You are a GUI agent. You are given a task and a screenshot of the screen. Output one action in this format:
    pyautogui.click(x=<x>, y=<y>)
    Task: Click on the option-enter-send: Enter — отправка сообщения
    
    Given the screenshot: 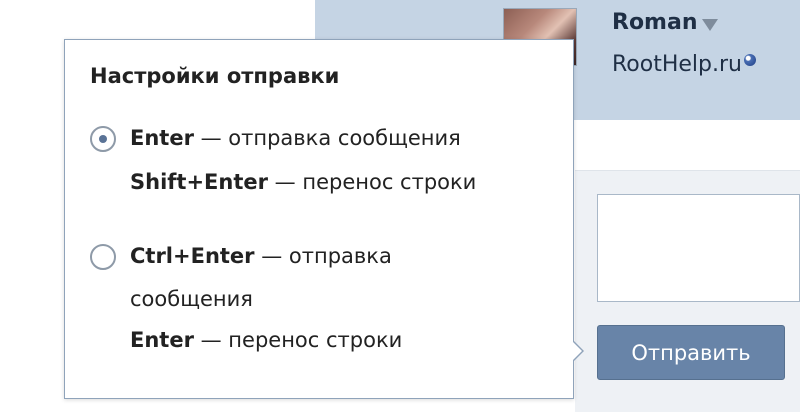 What is the action you would take?
    pyautogui.click(x=295, y=138)
    